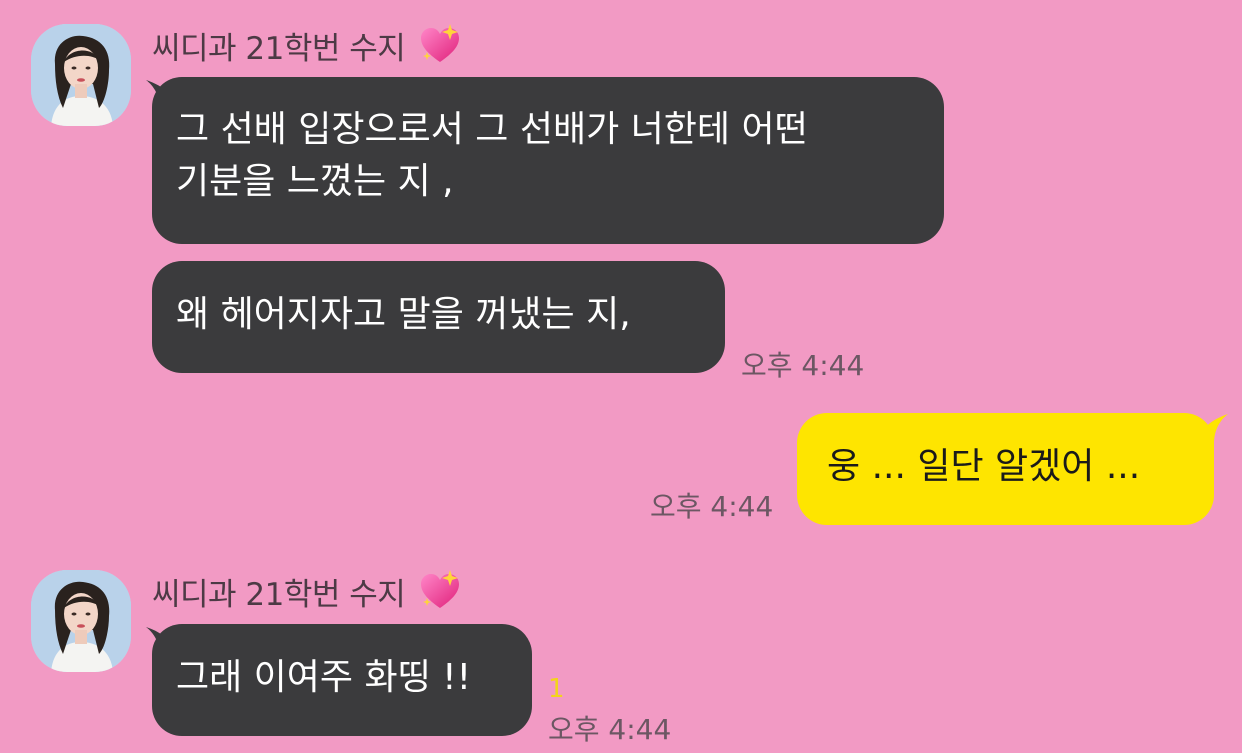  I want to click on unread-count-badge: 1, so click(556, 689).